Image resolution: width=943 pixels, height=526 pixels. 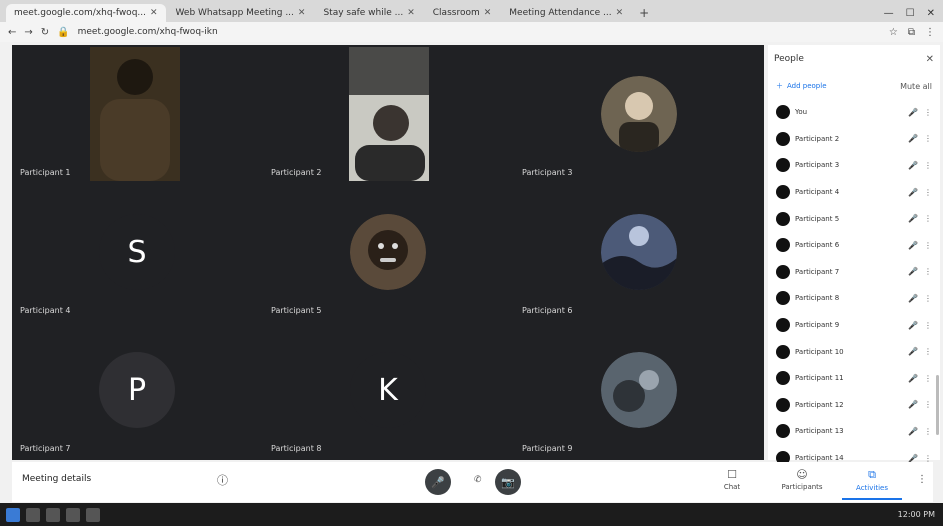 I want to click on participant-row: Participant 13 🎤 ⋮, so click(x=854, y=431).